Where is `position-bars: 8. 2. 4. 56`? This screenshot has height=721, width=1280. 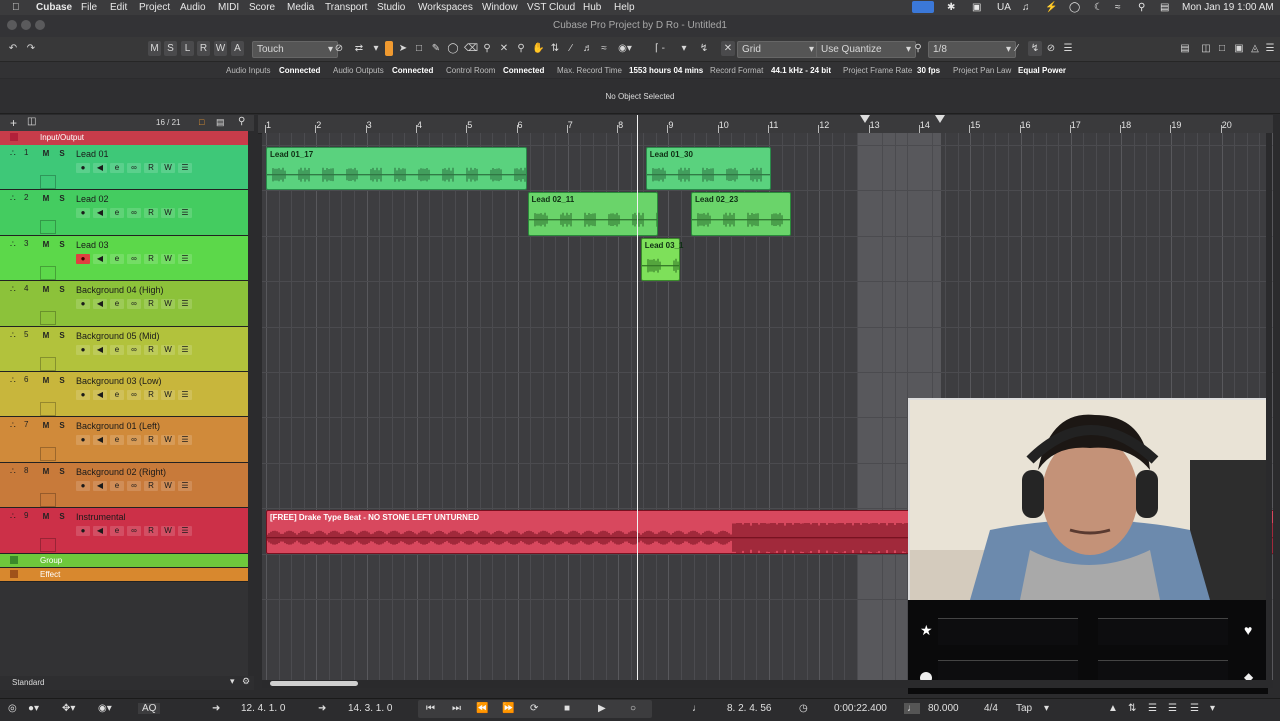 position-bars: 8. 2. 4. 56 is located at coordinates (749, 708).